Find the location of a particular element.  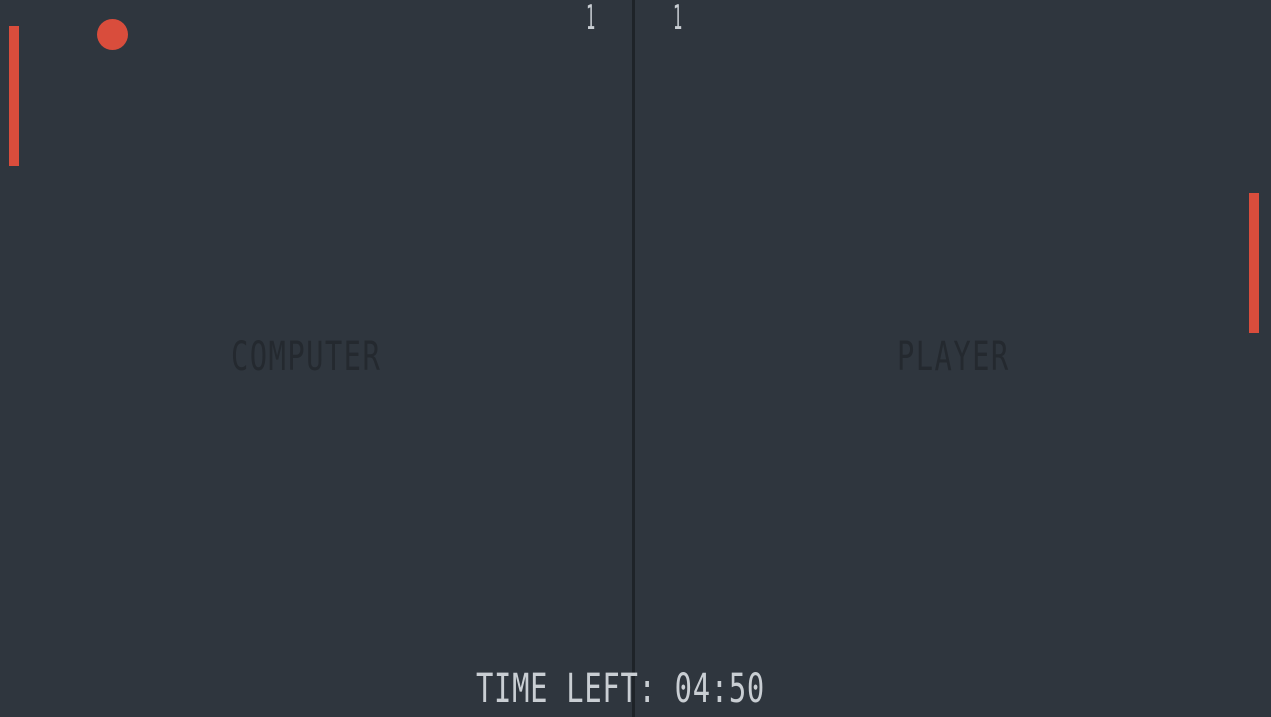

center-net-line is located at coordinates (633, 358).